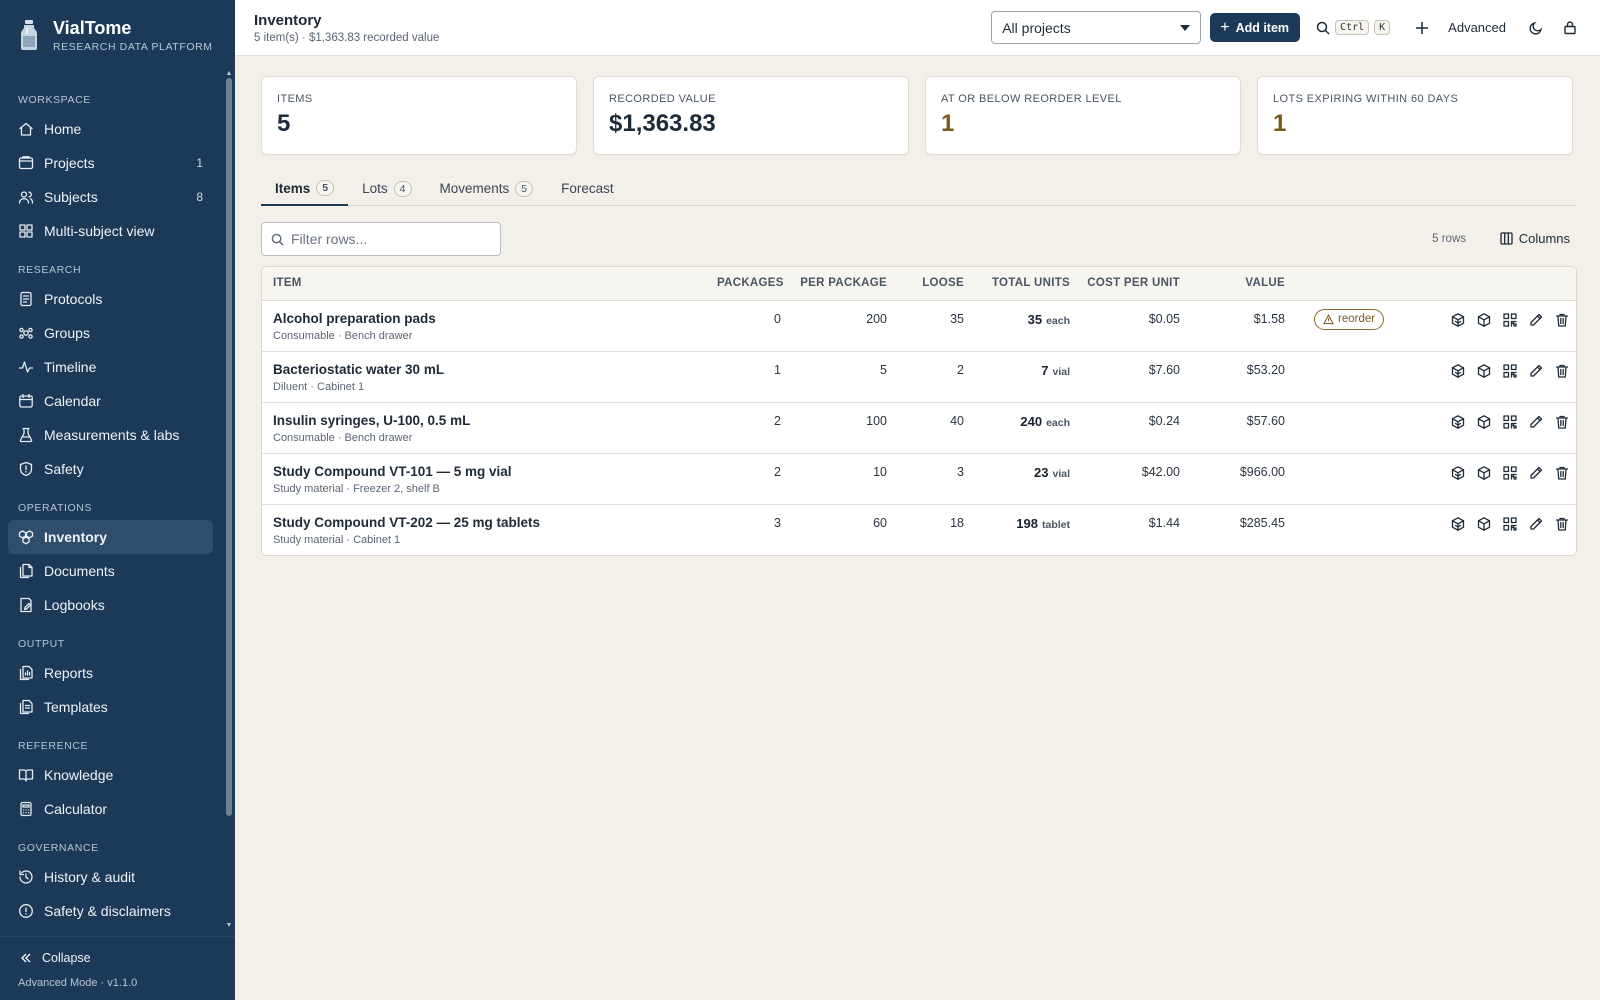  Describe the element at coordinates (487, 369) in the screenshot. I see `item-name: Bacteriostatic water 30 mL` at that location.